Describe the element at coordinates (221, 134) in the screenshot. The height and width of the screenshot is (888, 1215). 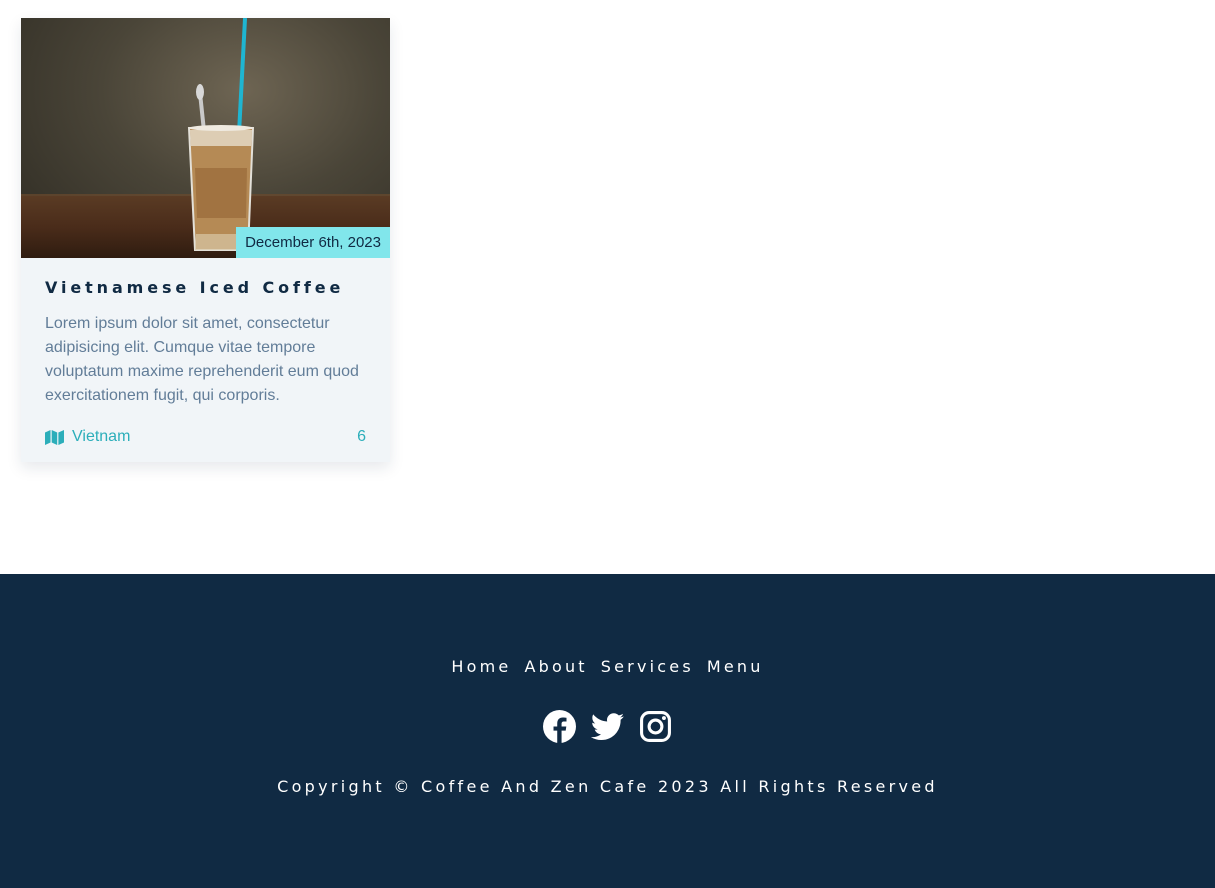
I see `iced-coffee-illustration` at that location.